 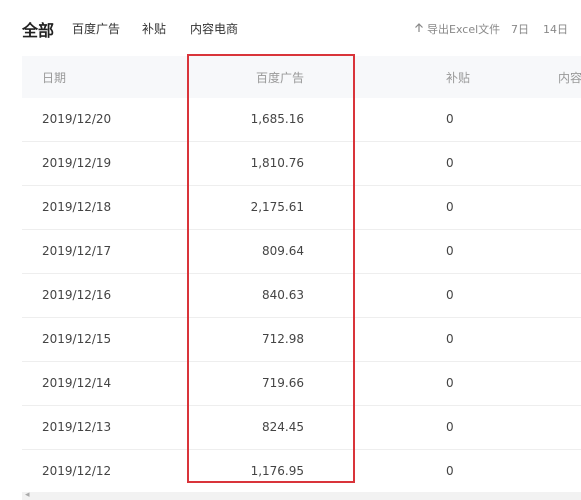 What do you see at coordinates (458, 78) in the screenshot?
I see `header-subsidy: 补贴` at bounding box center [458, 78].